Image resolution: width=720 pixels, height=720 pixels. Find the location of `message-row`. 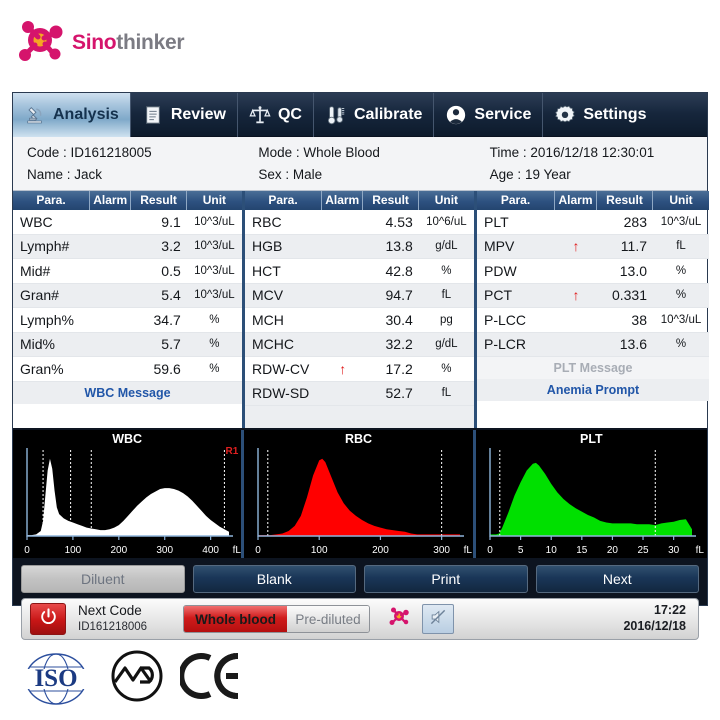

message-row is located at coordinates (359, 417).